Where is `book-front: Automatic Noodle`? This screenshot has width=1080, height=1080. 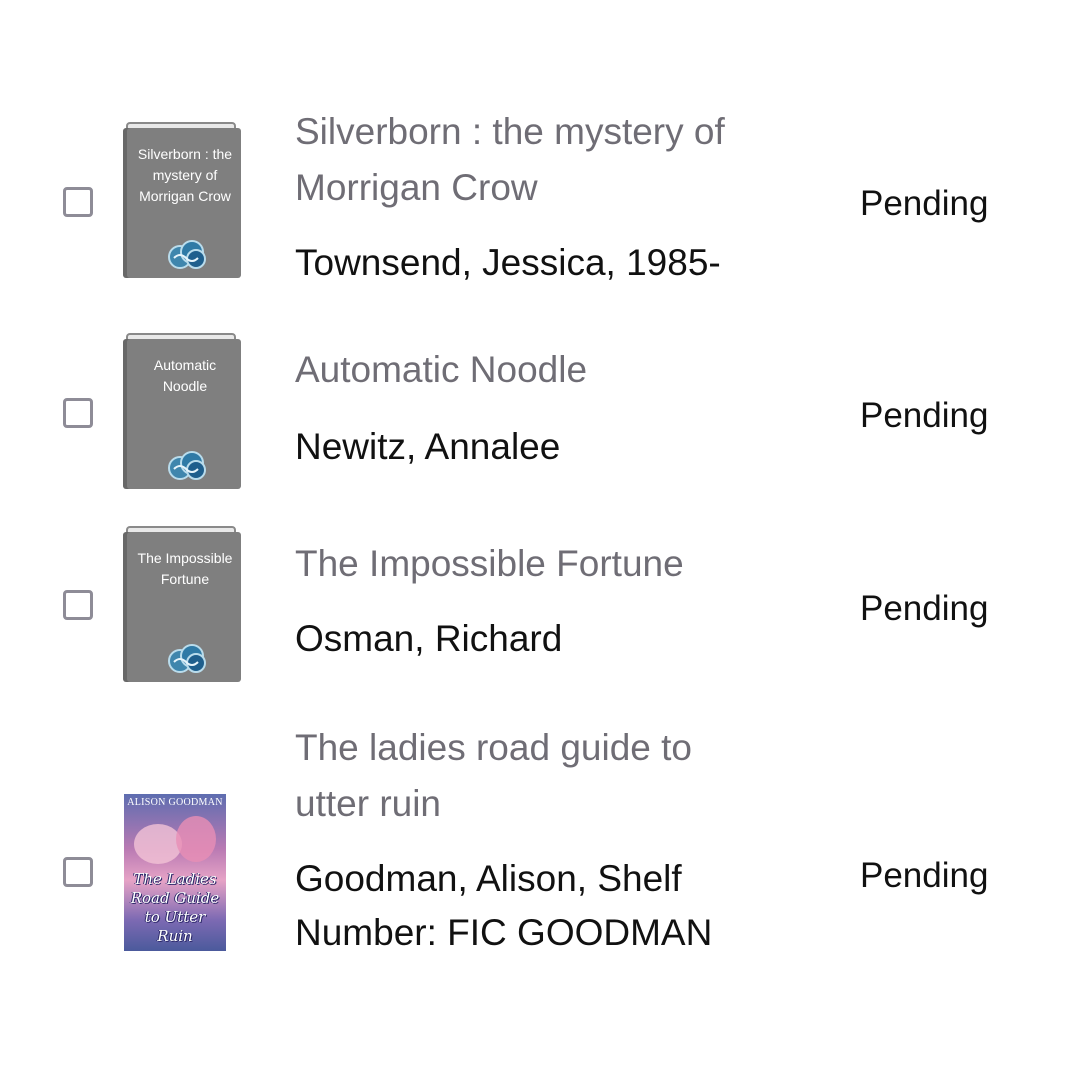 book-front: Automatic Noodle is located at coordinates (182, 414).